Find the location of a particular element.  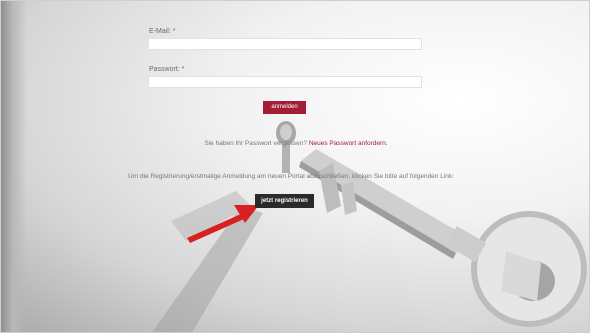

password-label: Passwort: * is located at coordinates (167, 69).